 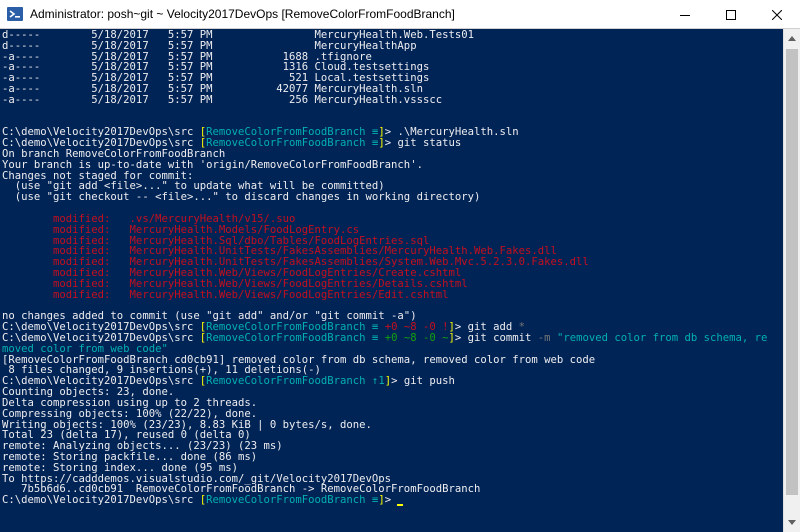 I want to click on minimize-icon, so click(x=685, y=15).